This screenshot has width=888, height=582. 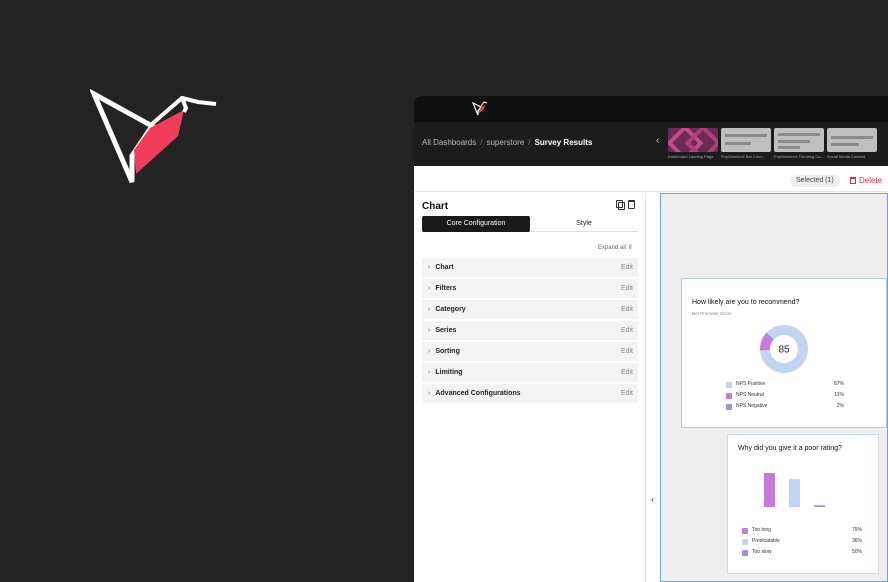 What do you see at coordinates (769, 490) in the screenshot?
I see `bar-too-long` at bounding box center [769, 490].